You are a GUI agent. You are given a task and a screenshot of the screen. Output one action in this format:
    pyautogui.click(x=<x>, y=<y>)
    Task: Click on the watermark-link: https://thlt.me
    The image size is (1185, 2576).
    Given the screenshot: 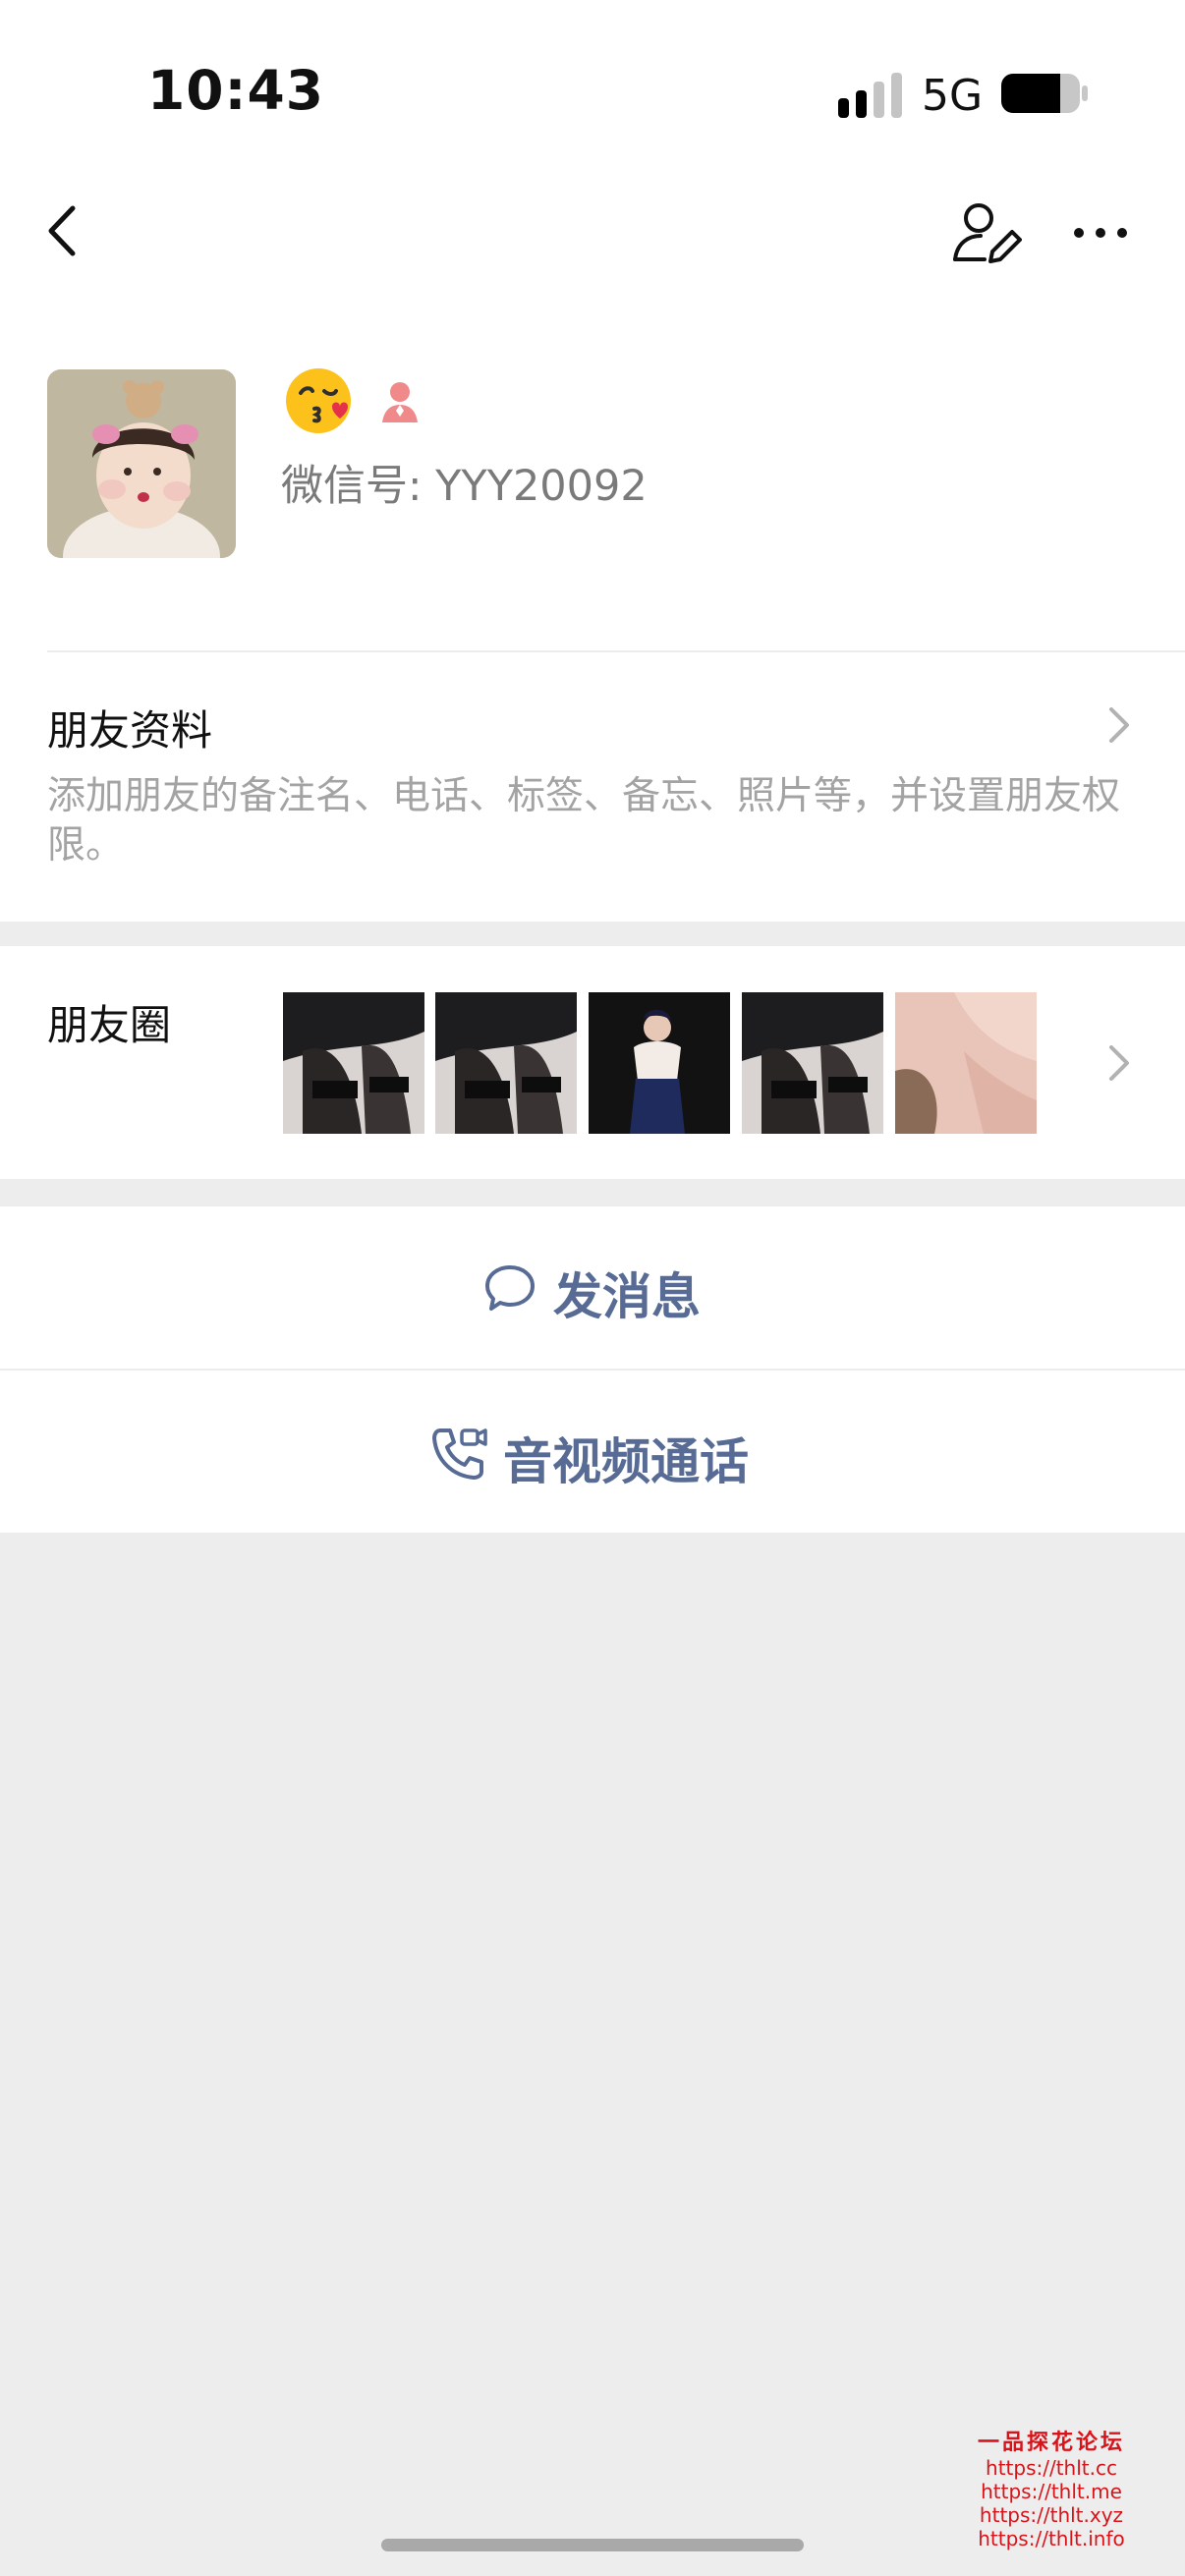 What is the action you would take?
    pyautogui.click(x=1052, y=2491)
    